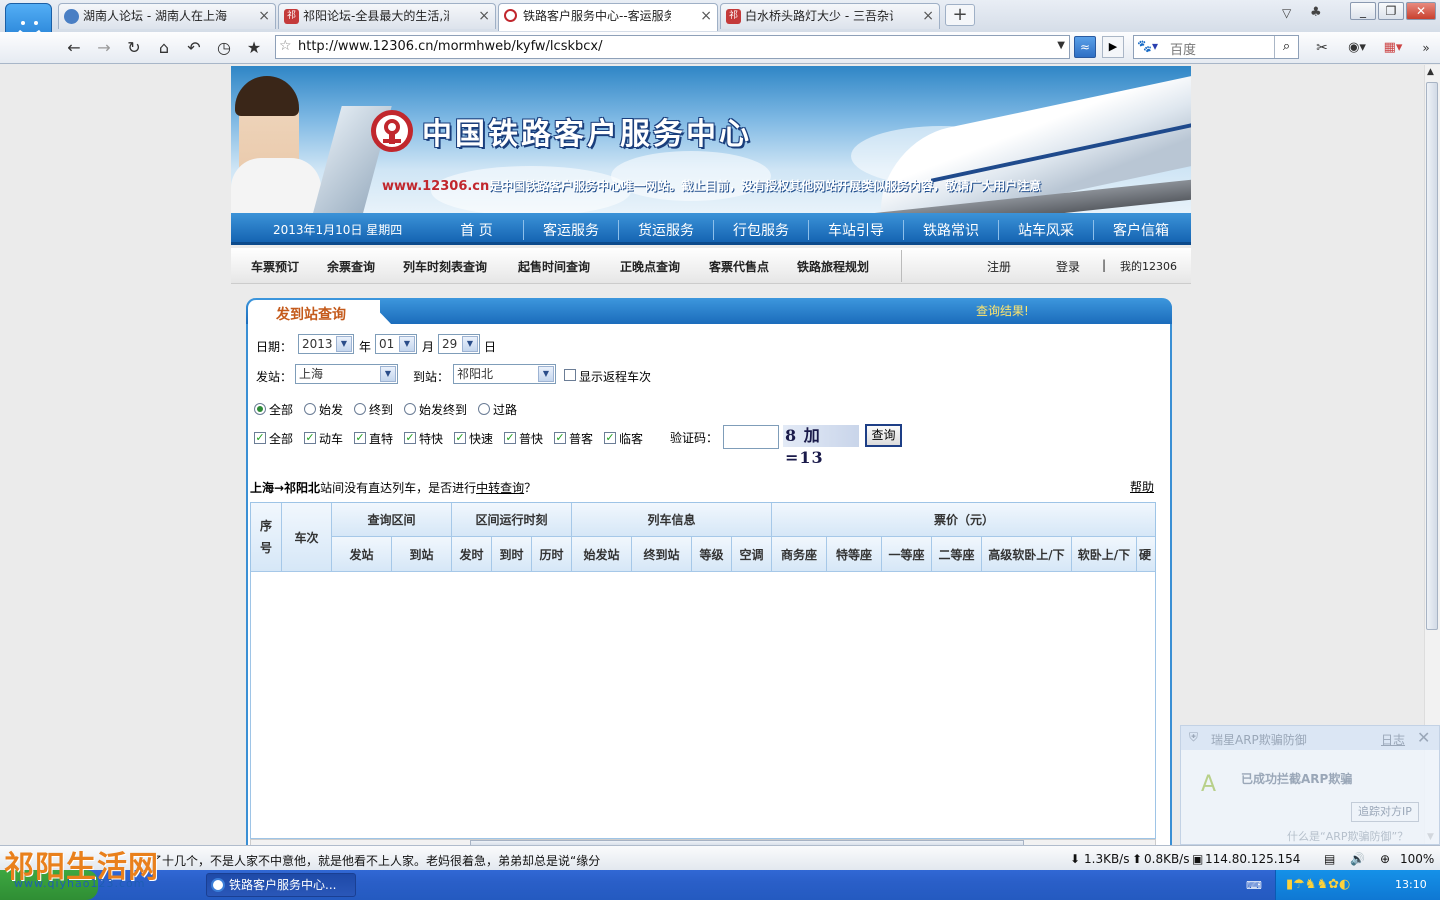 The width and height of the screenshot is (1440, 900). I want to click on nav-passenger: 客运服务, so click(570, 230).